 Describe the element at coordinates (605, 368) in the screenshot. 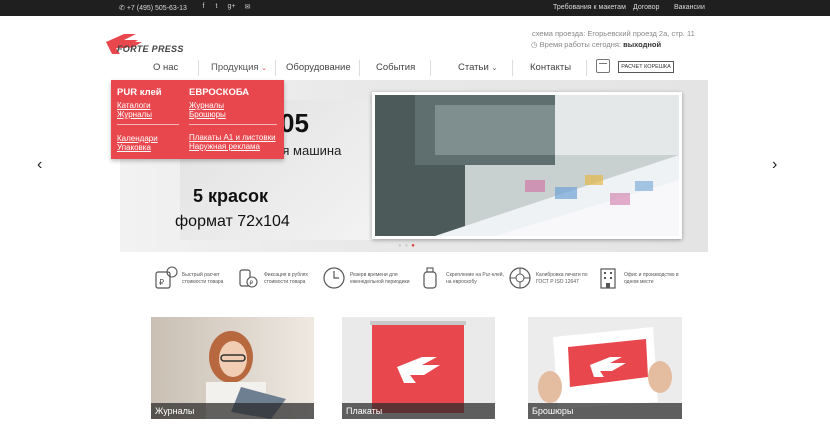

I see `product-card-brochures: Брошюры` at that location.